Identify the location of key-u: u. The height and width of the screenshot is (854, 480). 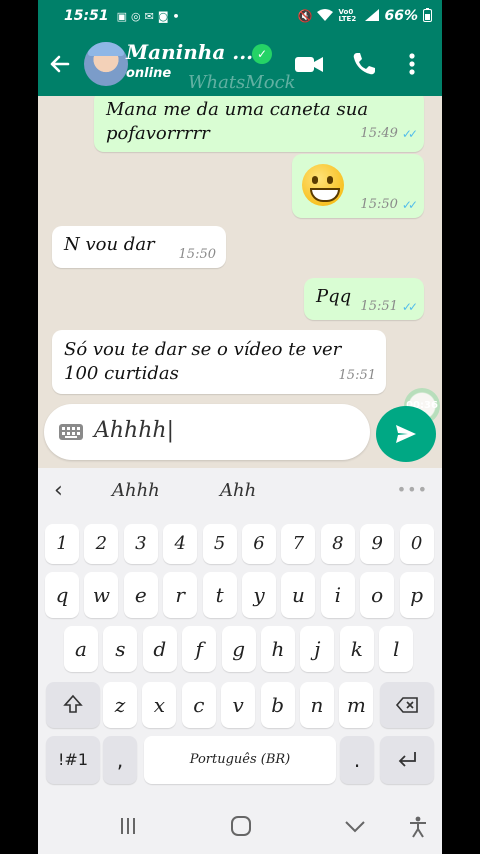
(298, 595).